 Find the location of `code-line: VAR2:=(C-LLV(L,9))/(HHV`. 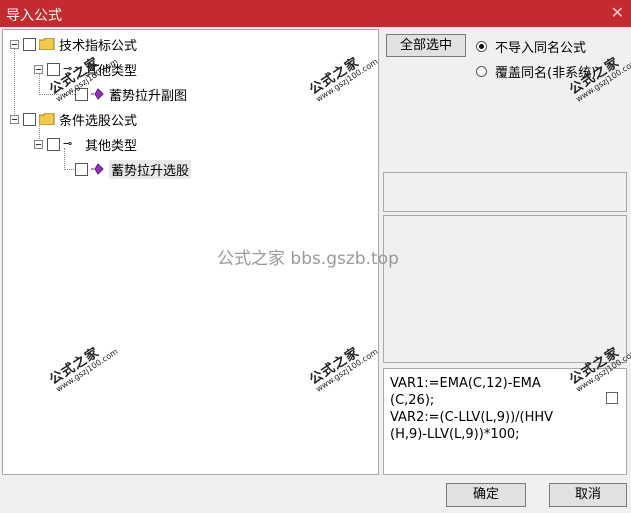

code-line: VAR2:=(C-LLV(L,9))/(HHV is located at coordinates (472, 417).